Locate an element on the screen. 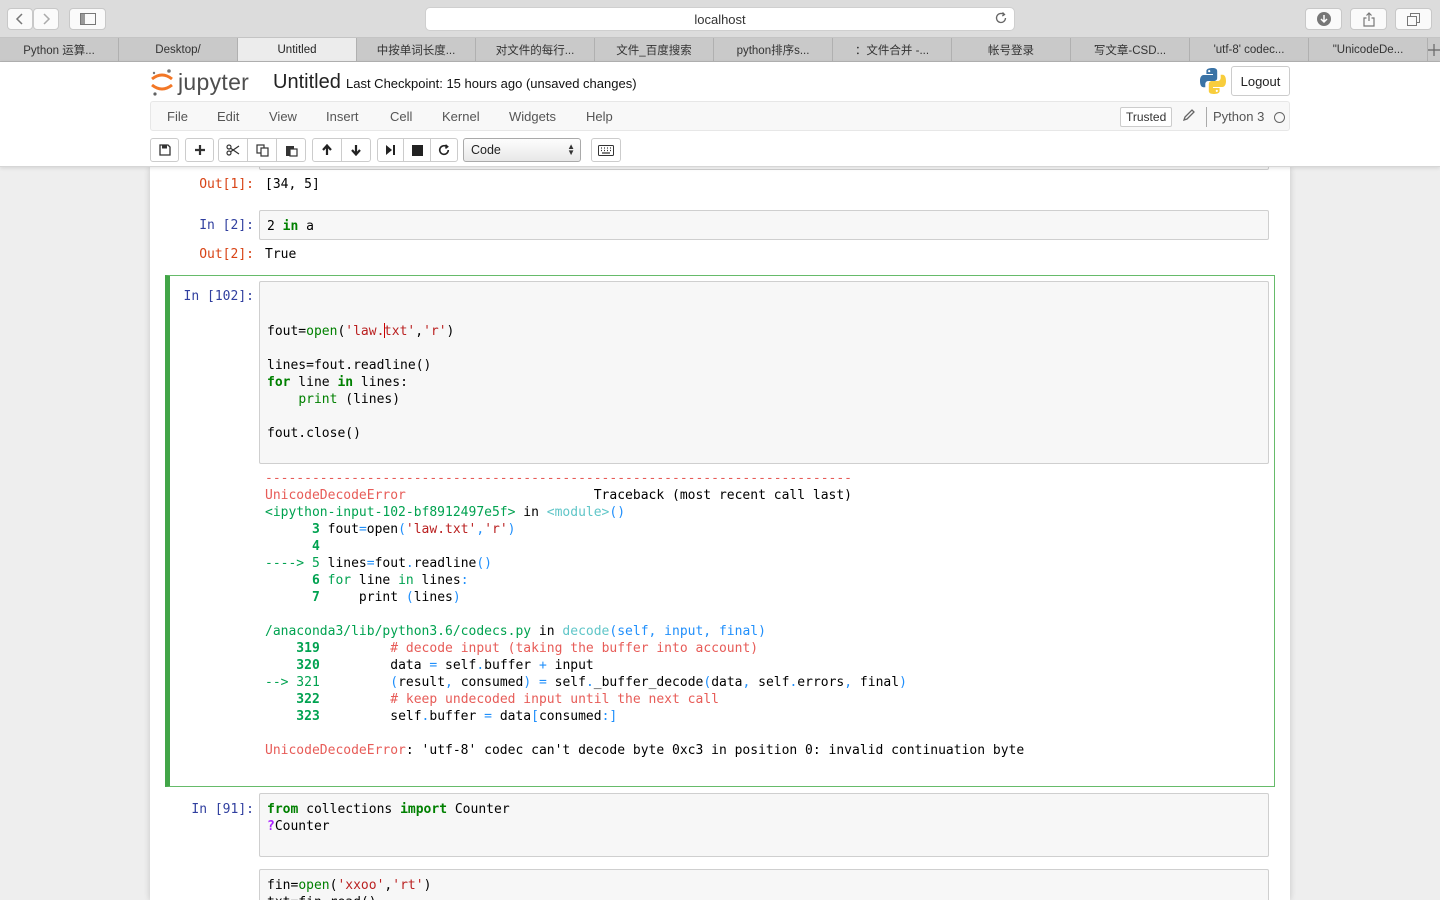  back-button is located at coordinates (20, 19).